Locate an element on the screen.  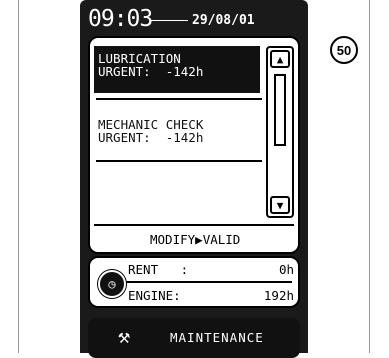
figure-number-badge: 50 is located at coordinates (344, 50).